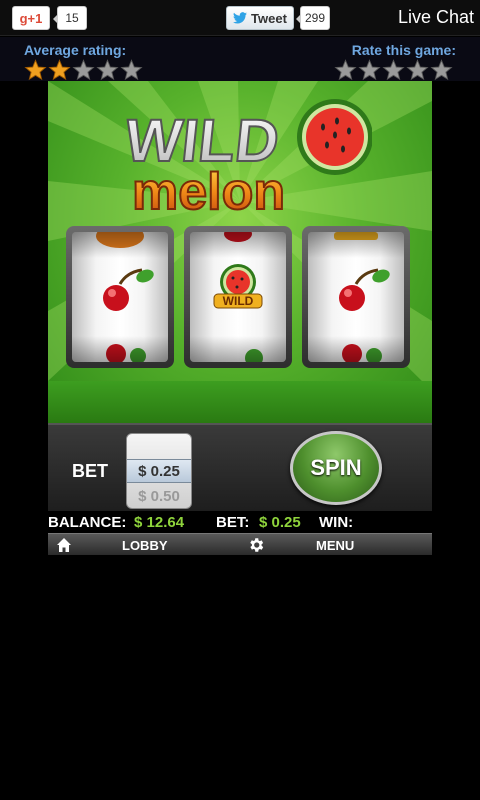  Describe the element at coordinates (247, 158) in the screenshot. I see `wild-melon-logo: WILD melon` at that location.